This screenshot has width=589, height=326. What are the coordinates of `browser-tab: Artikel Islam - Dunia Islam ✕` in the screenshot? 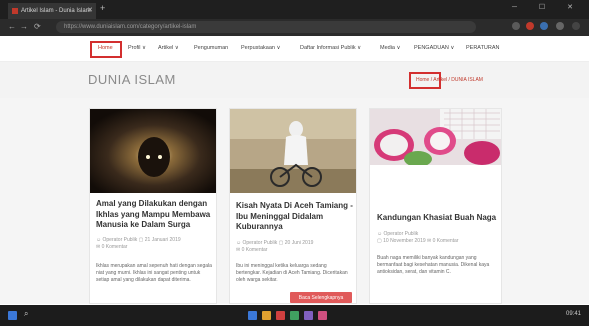 It's located at (52, 11).